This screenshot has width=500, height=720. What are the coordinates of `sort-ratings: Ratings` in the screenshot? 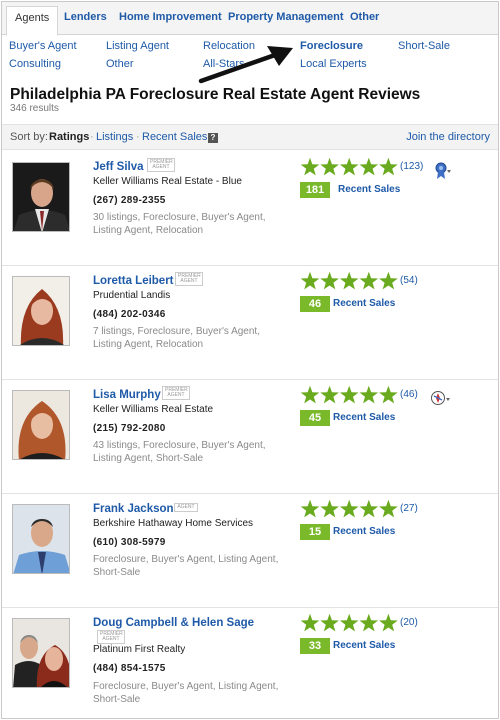 It's located at (69, 137).